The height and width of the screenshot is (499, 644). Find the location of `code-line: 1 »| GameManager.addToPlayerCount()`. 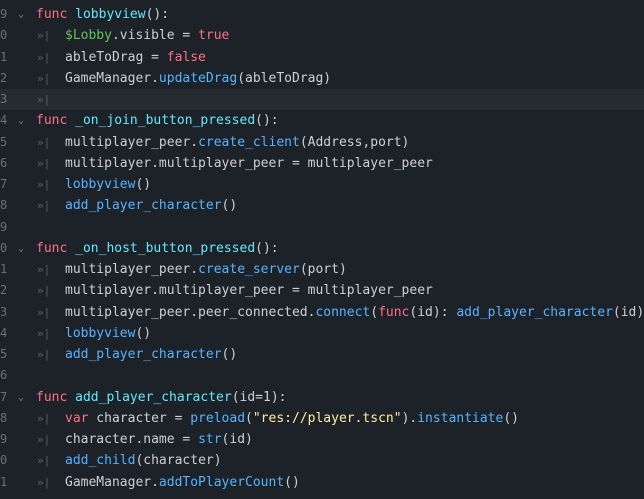

code-line: 1 »| GameManager.addToPlayerCount() is located at coordinates (322, 482).